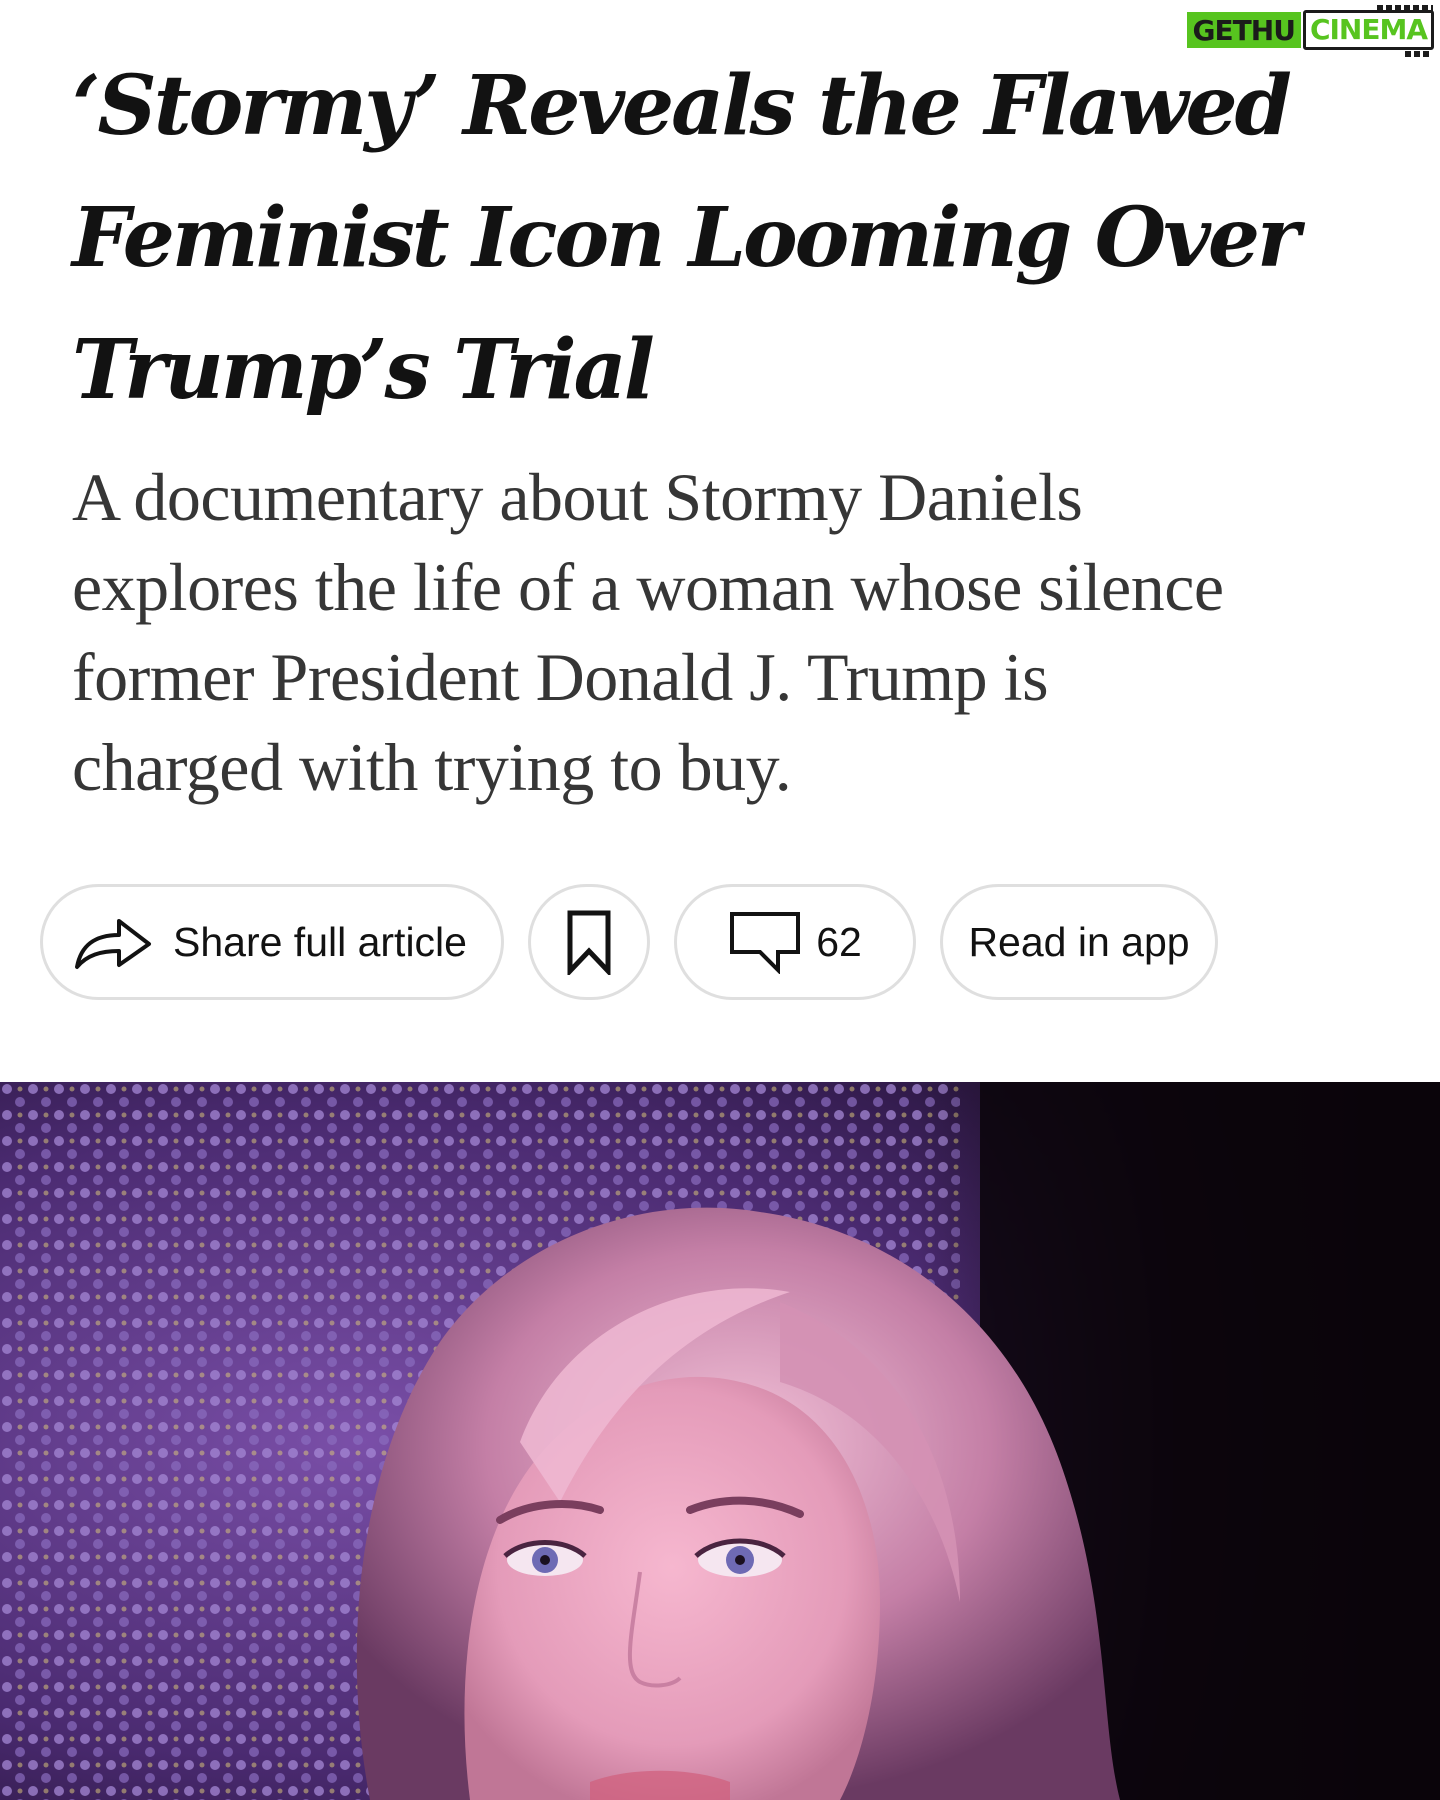 The width and height of the screenshot is (1440, 1800). What do you see at coordinates (363, 370) in the screenshot?
I see `headline-line: Trump’s Trial` at bounding box center [363, 370].